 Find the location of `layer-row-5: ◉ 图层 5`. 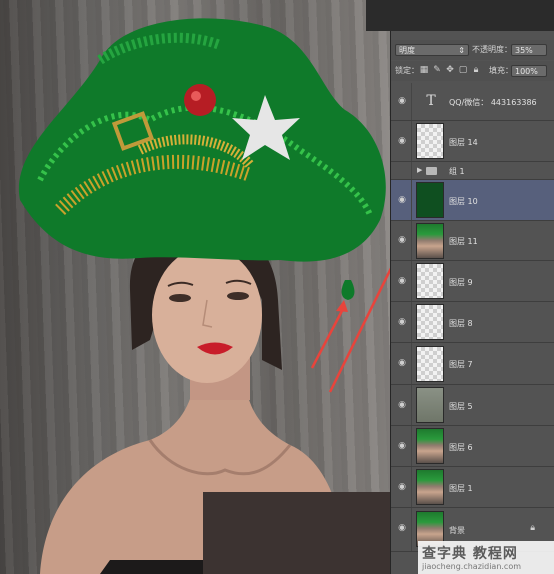

layer-row-5: ◉ 图层 5 is located at coordinates (472, 405).